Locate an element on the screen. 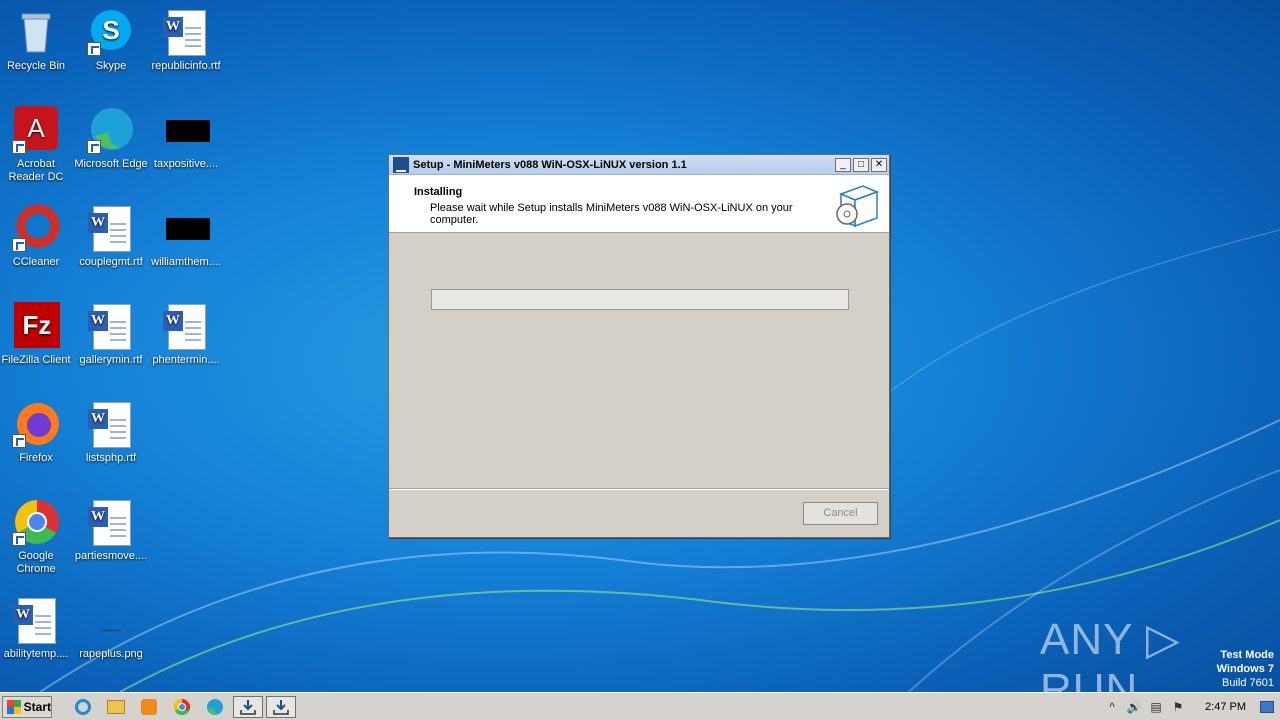 The width and height of the screenshot is (1280, 720). start-label: Start is located at coordinates (37, 706).